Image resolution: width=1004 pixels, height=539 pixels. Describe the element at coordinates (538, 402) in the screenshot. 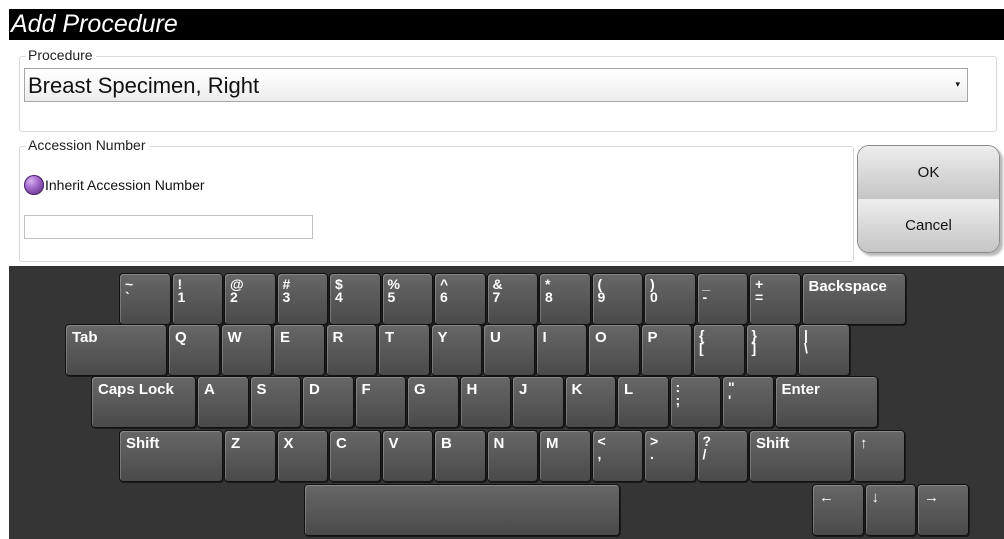

I see `key-j: J` at that location.